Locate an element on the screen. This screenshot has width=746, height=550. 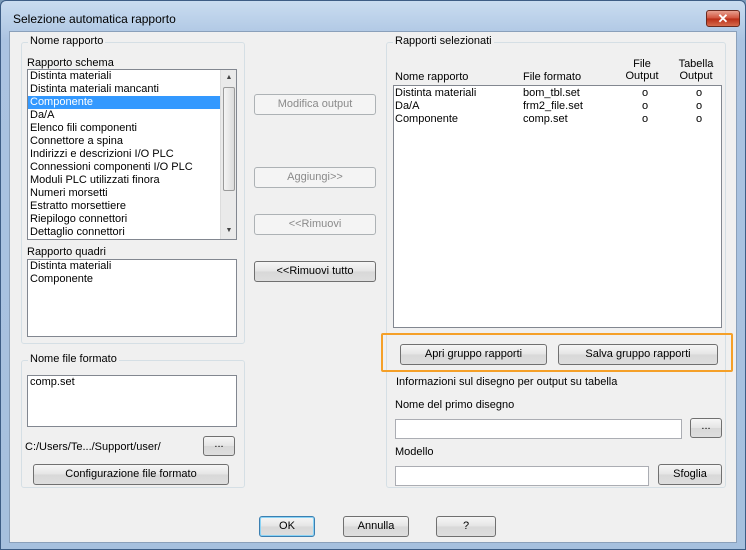
quadri-report-items: Distinta materiali Componente is located at coordinates (132, 273).